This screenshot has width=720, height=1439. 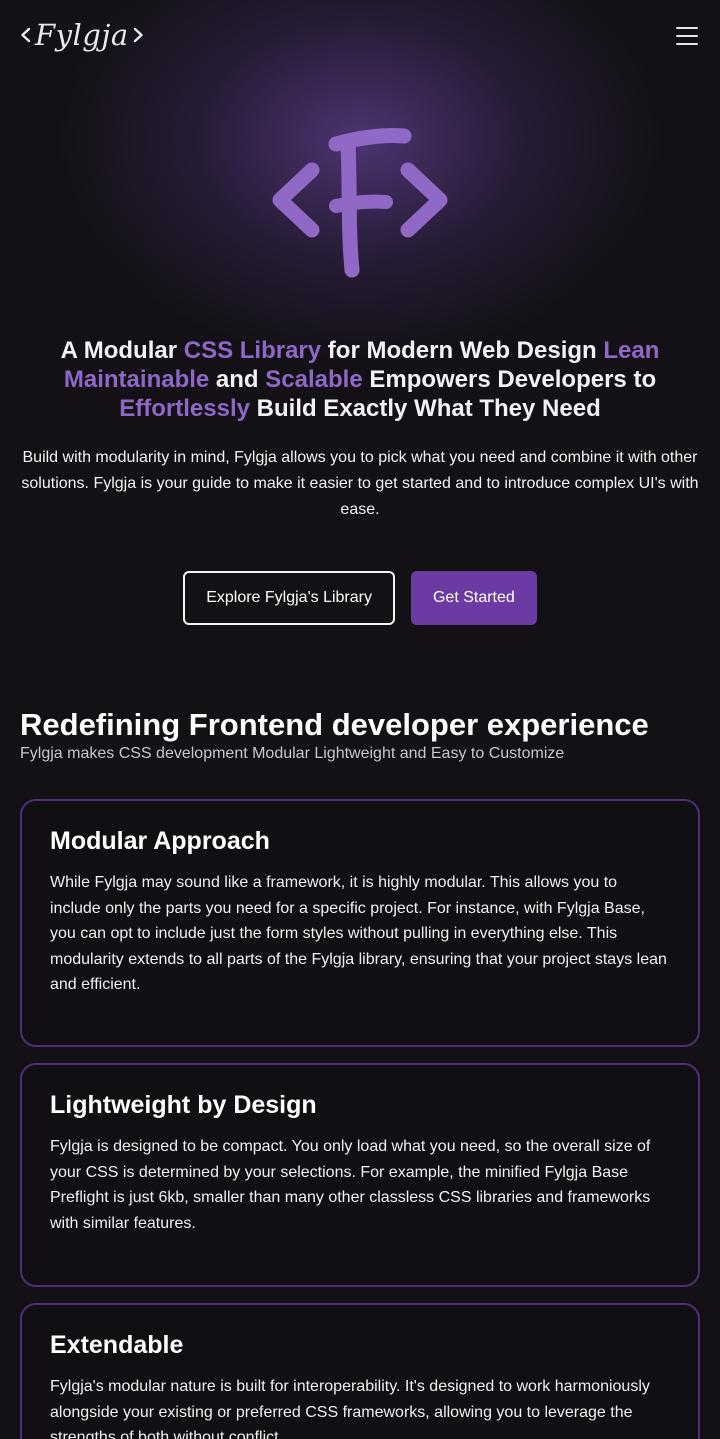 I want to click on hero-title-highlight: Scalable, so click(x=314, y=379).